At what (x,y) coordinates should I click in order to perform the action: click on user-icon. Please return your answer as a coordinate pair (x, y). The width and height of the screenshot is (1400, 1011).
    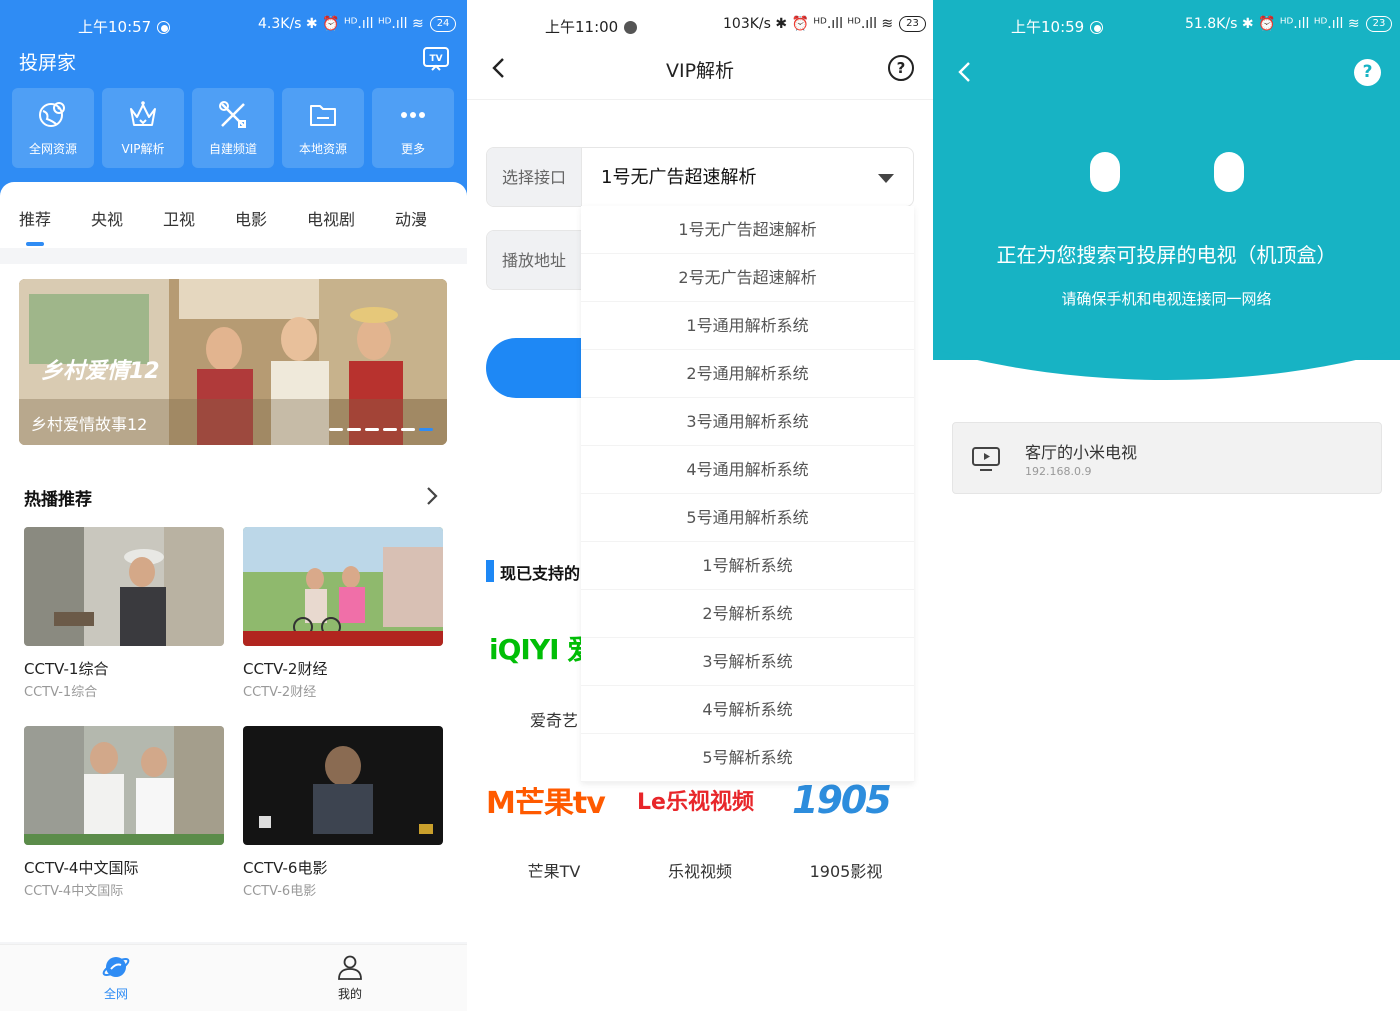
    Looking at the image, I should click on (350, 967).